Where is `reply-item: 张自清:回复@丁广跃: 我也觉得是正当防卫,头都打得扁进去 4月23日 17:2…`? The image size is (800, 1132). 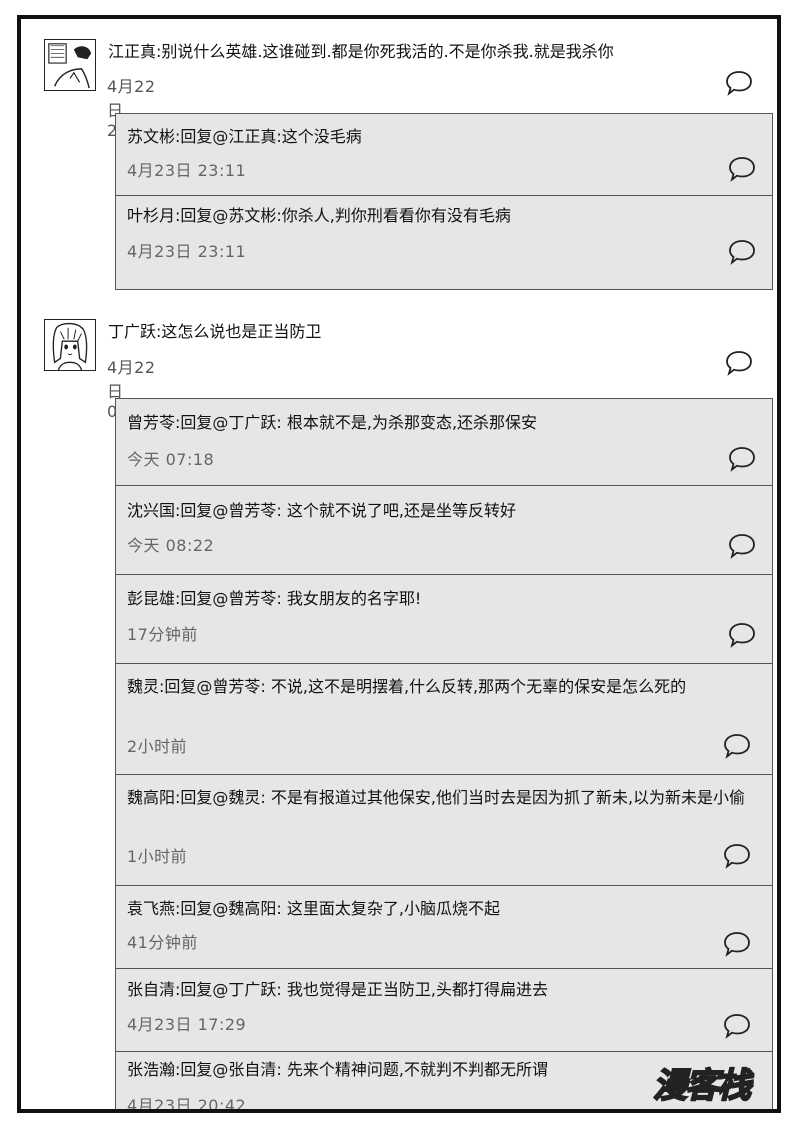 reply-item: 张自清:回复@丁广跃: 我也觉得是正当防卫,头都打得扁进去 4月23日 17:2… is located at coordinates (444, 1010).